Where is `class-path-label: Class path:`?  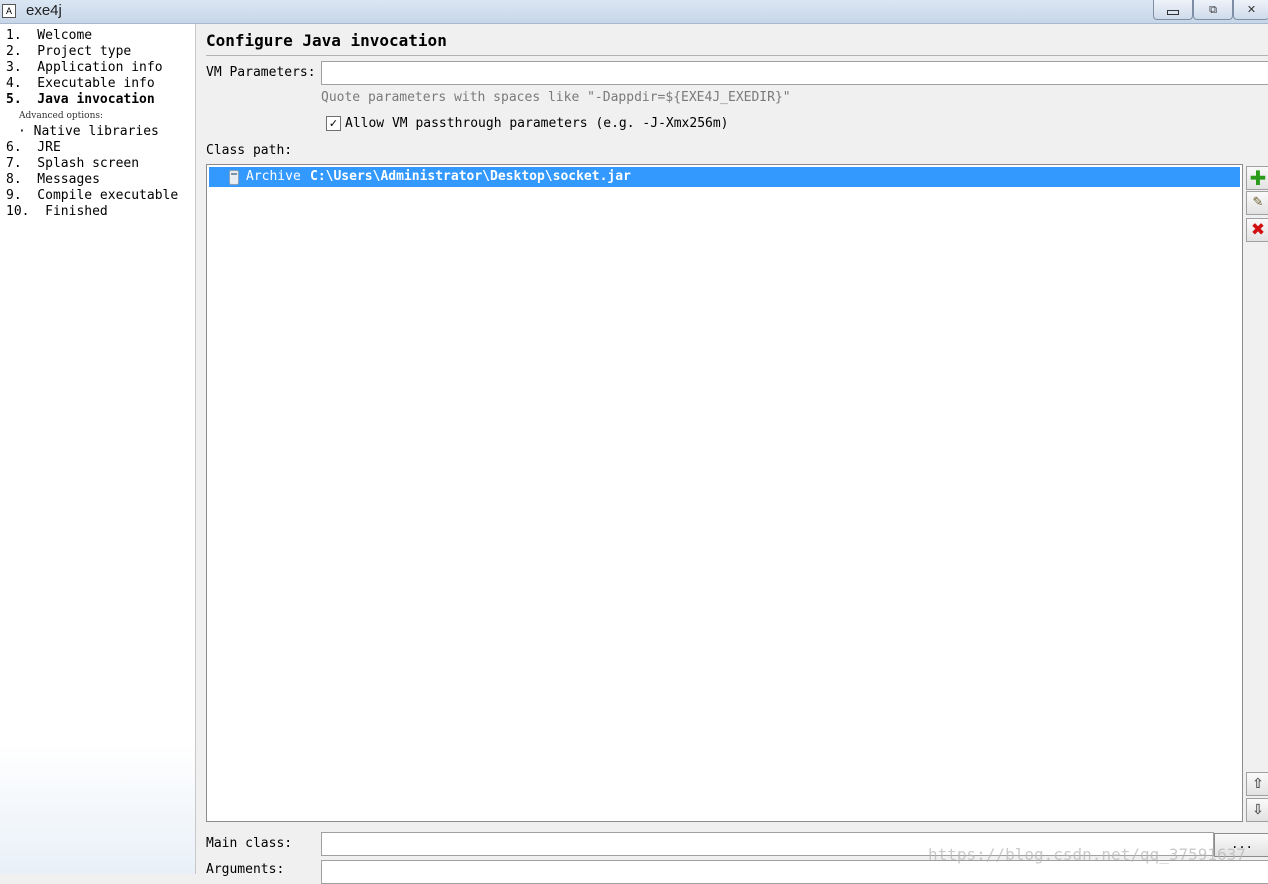 class-path-label: Class path: is located at coordinates (249, 150).